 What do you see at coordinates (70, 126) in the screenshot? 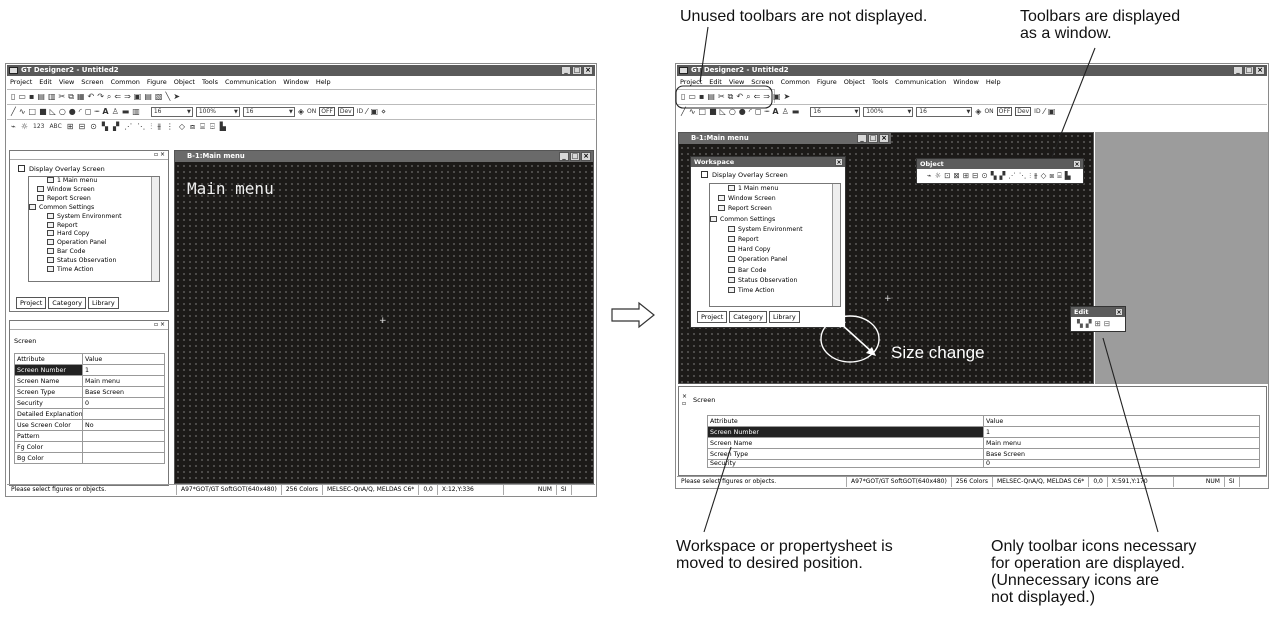
I see `clock-icon: ⊞` at bounding box center [70, 126].